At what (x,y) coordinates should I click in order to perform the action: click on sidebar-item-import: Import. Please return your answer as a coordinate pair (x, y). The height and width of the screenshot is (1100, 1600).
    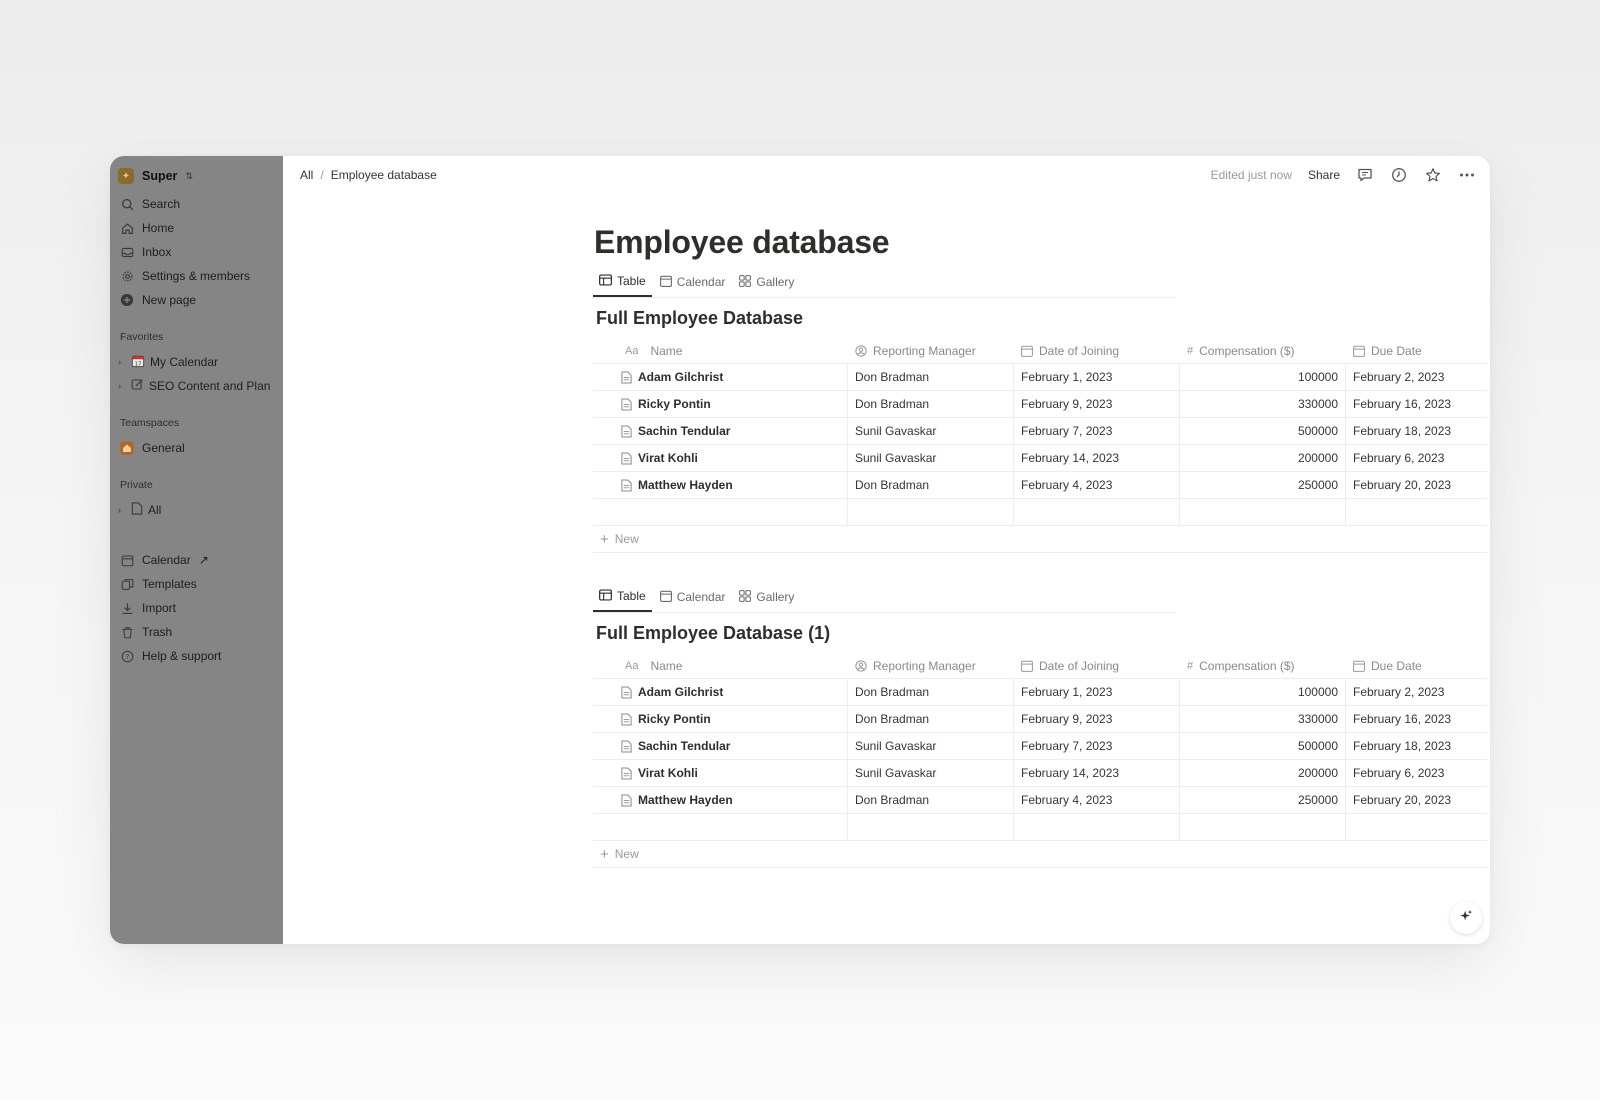
    Looking at the image, I should click on (196, 608).